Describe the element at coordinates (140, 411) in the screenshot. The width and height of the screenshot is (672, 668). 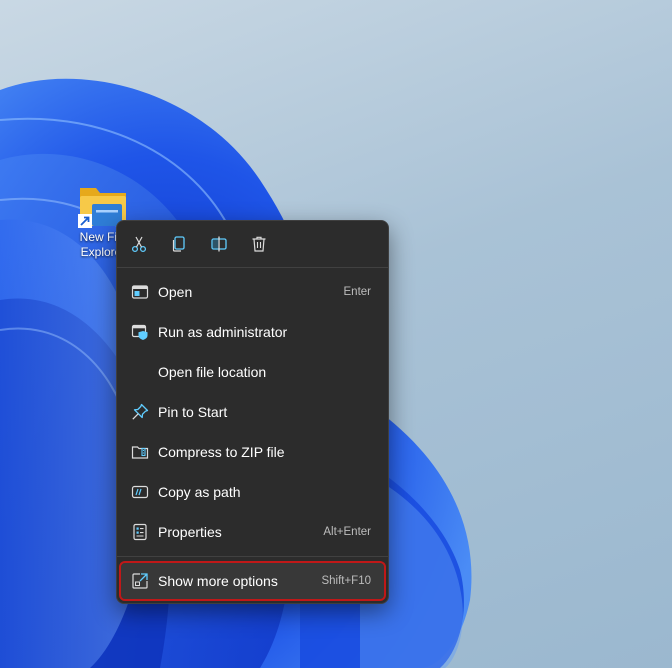
I see `pin-icon` at that location.